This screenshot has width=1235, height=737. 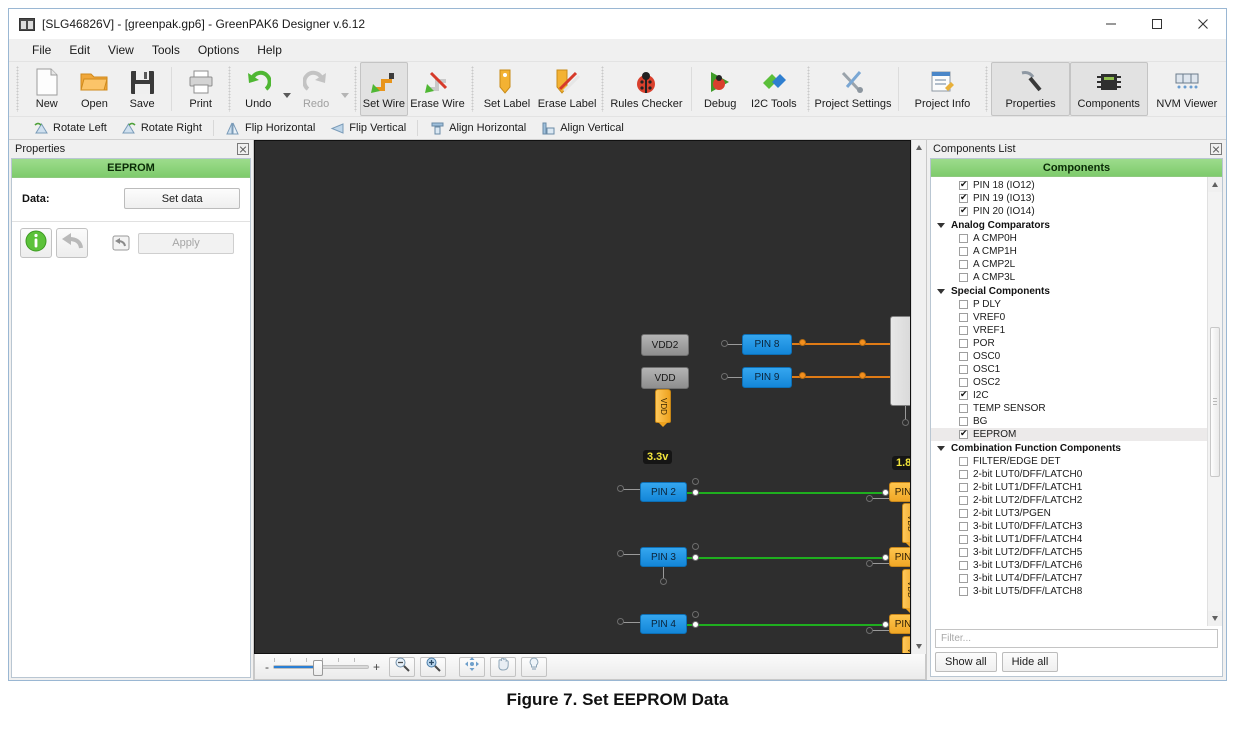 I want to click on component-list-item: PIN 20 (IO14), so click(x=1069, y=211).